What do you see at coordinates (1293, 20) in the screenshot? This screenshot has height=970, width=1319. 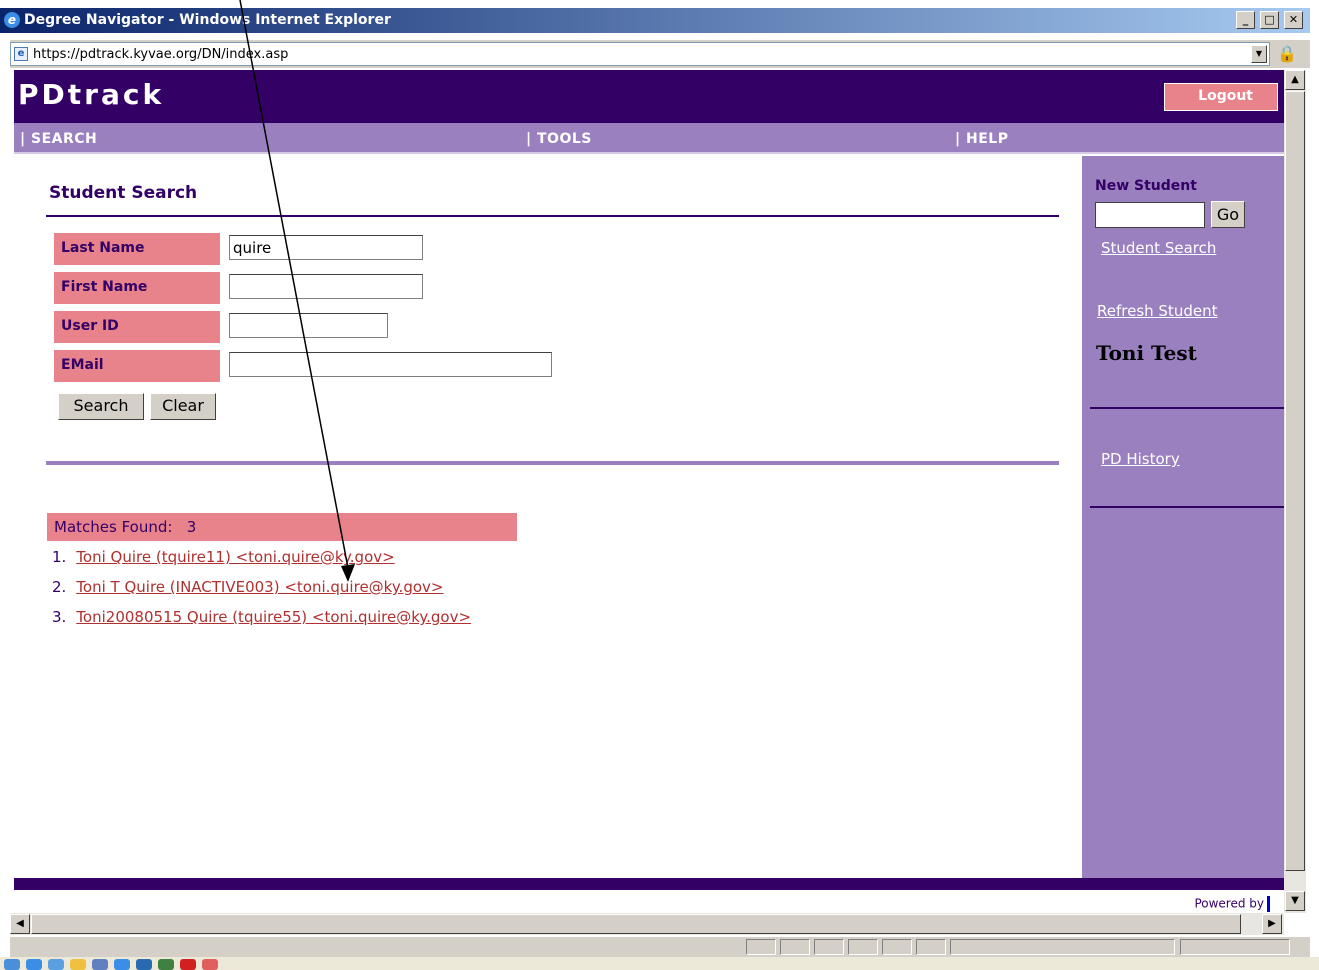 I see `close-button: ✕` at bounding box center [1293, 20].